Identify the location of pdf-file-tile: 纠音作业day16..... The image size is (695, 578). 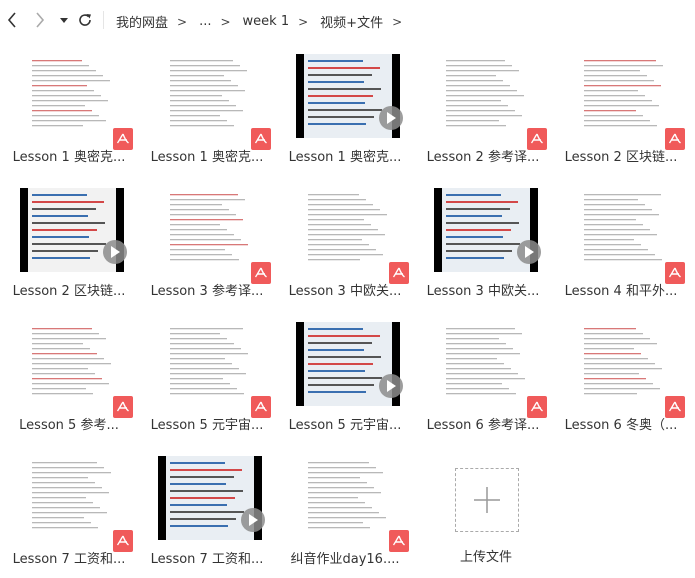
(345, 511).